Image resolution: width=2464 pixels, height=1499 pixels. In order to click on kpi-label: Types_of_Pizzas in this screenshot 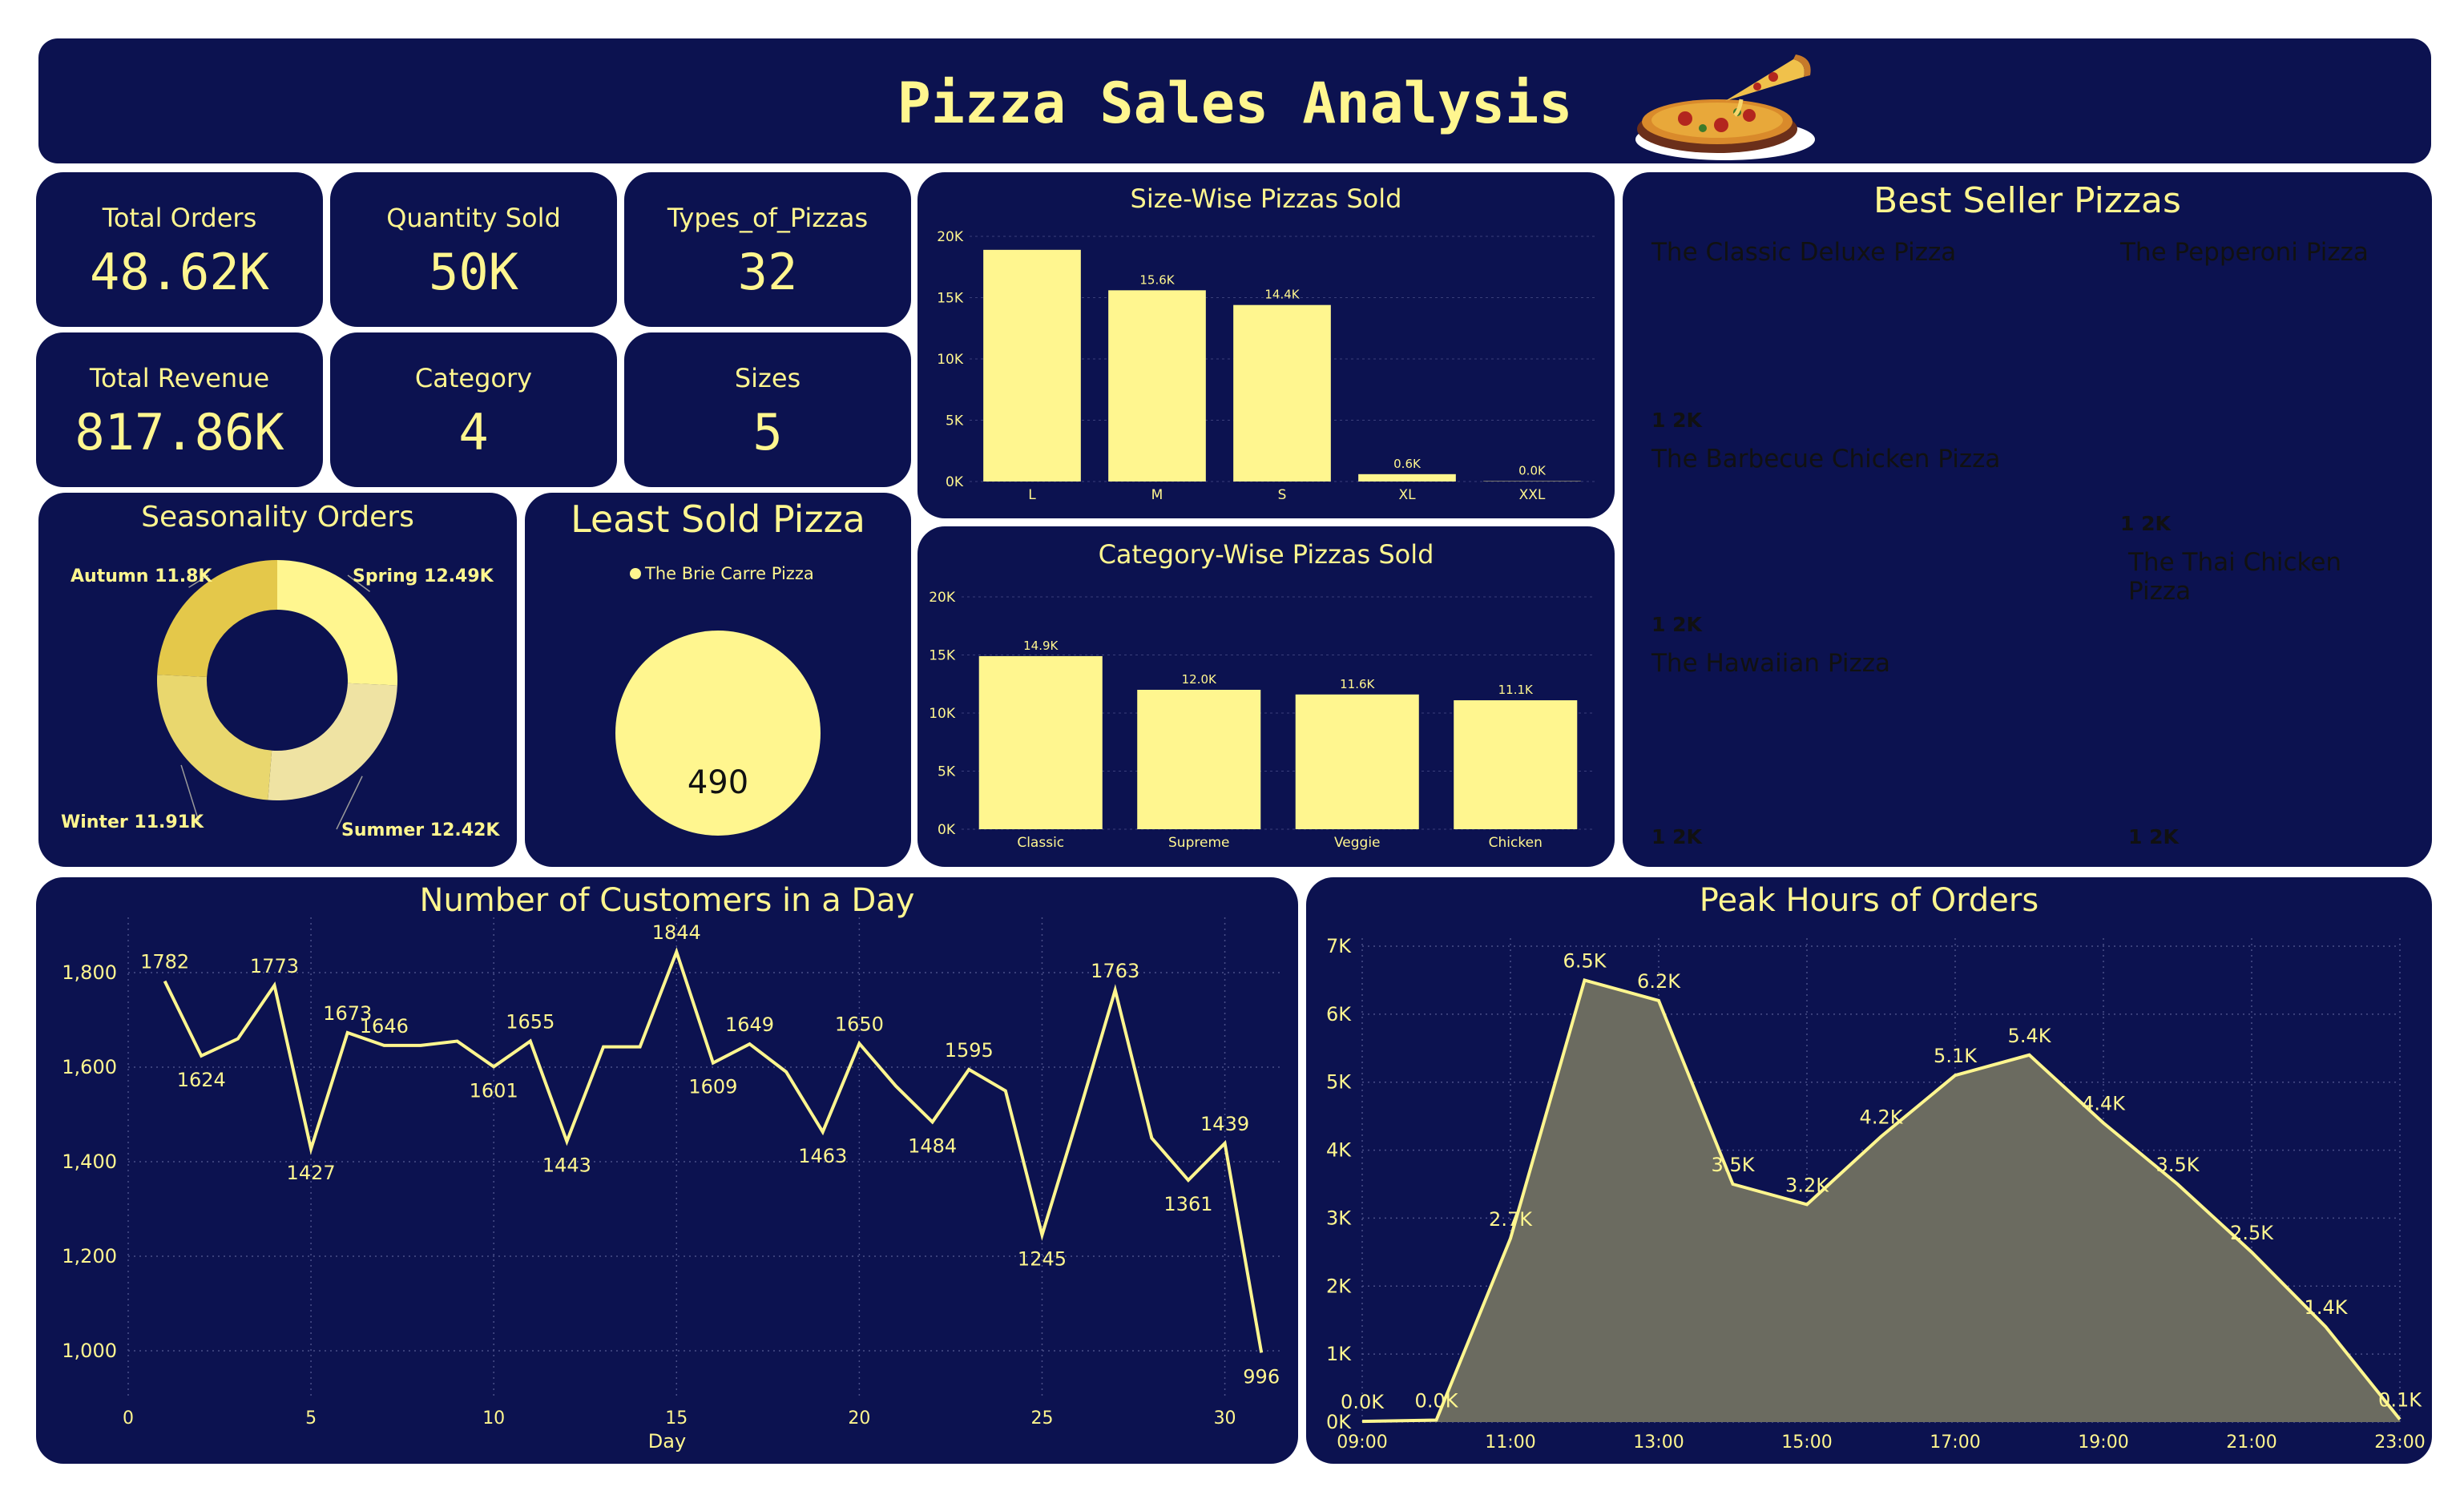, I will do `click(768, 218)`.